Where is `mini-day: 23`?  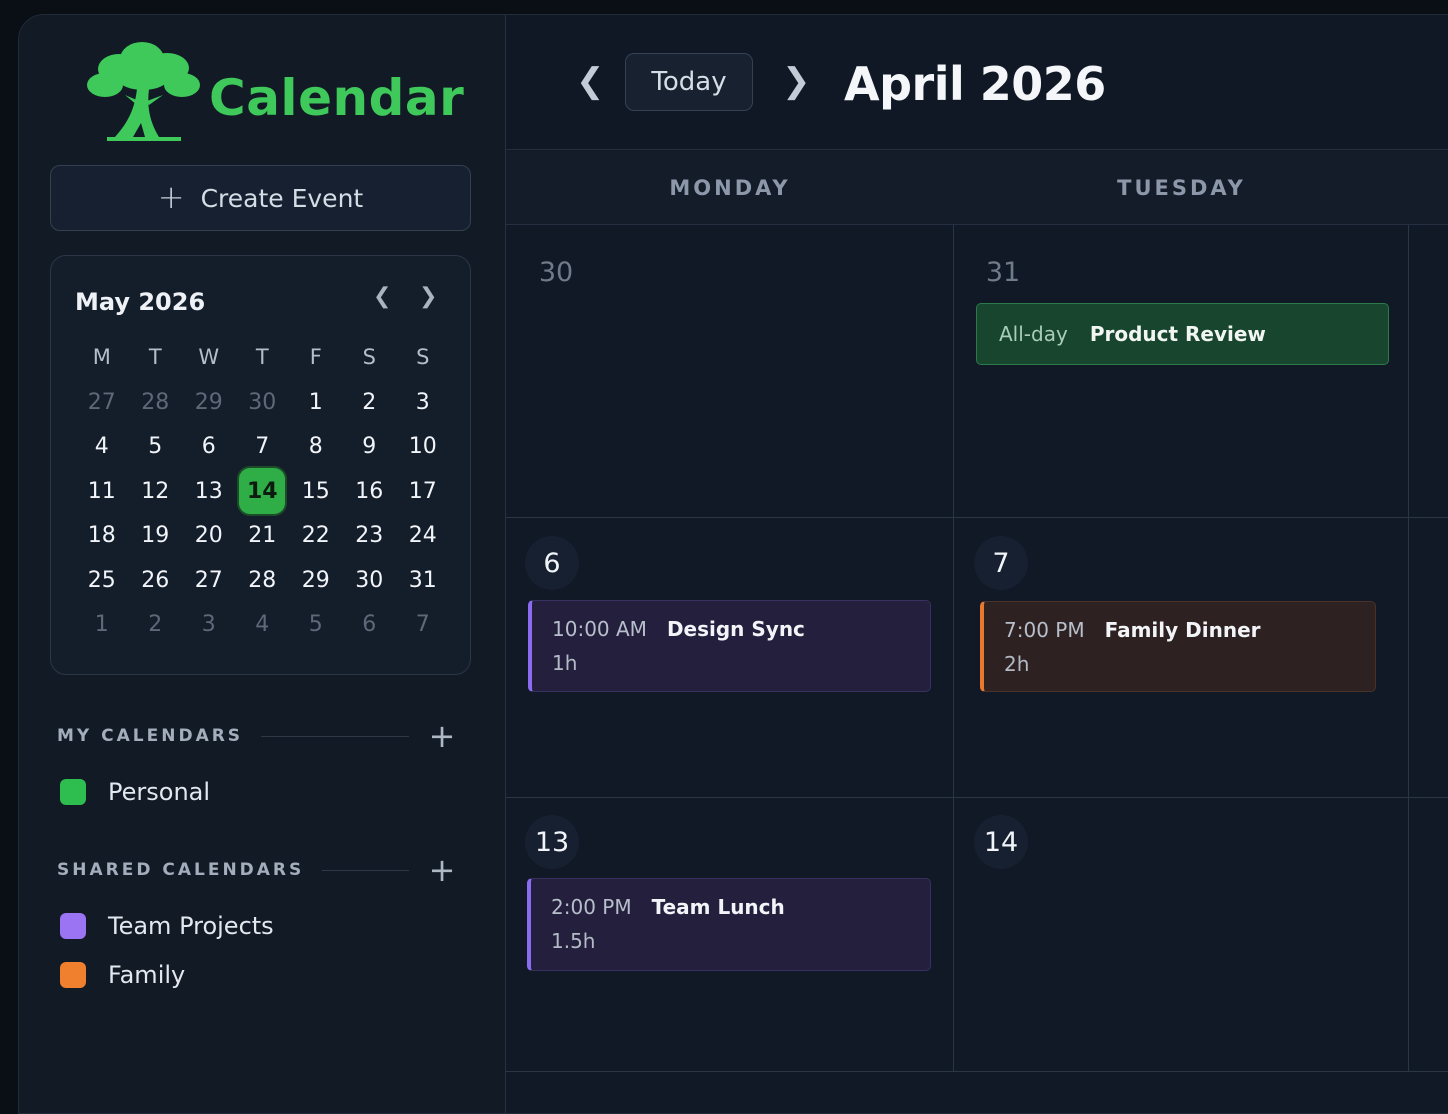
mini-day: 23 is located at coordinates (370, 536).